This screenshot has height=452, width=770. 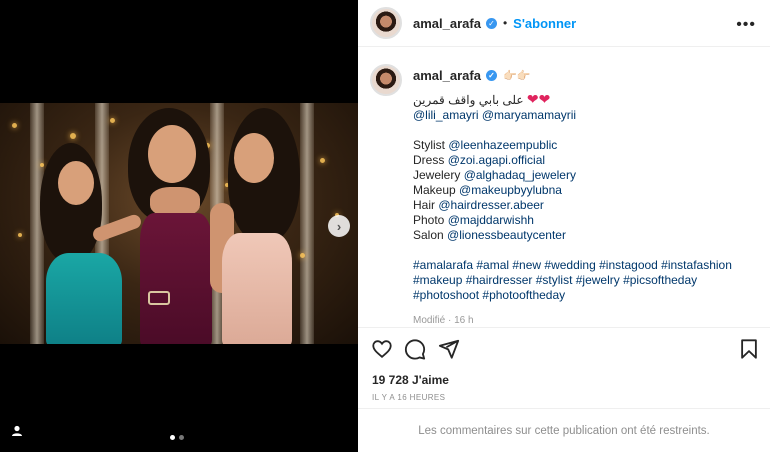 What do you see at coordinates (572, 235) in the screenshot?
I see `credit-line: Salon @lionessbeautycenter` at bounding box center [572, 235].